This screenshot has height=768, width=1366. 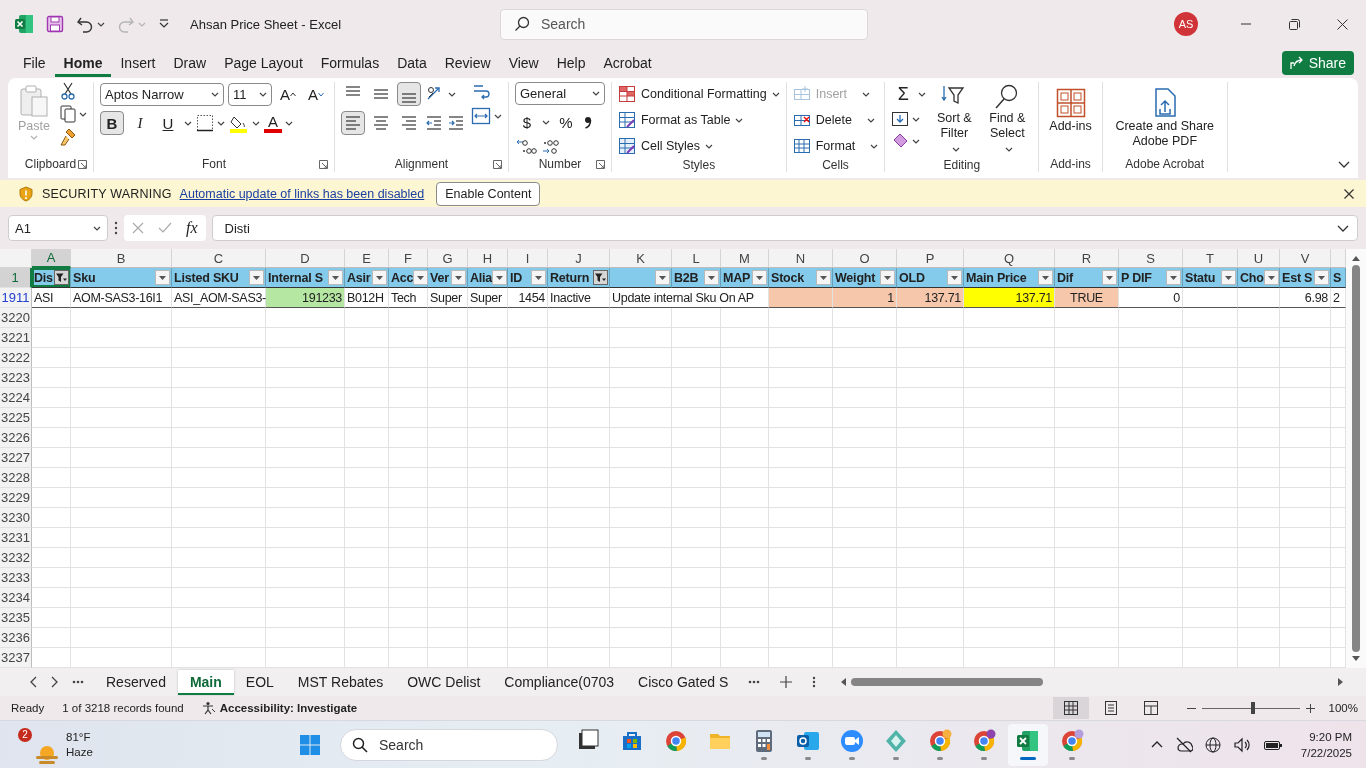 What do you see at coordinates (526, 122) in the screenshot?
I see `currency-button: $` at bounding box center [526, 122].